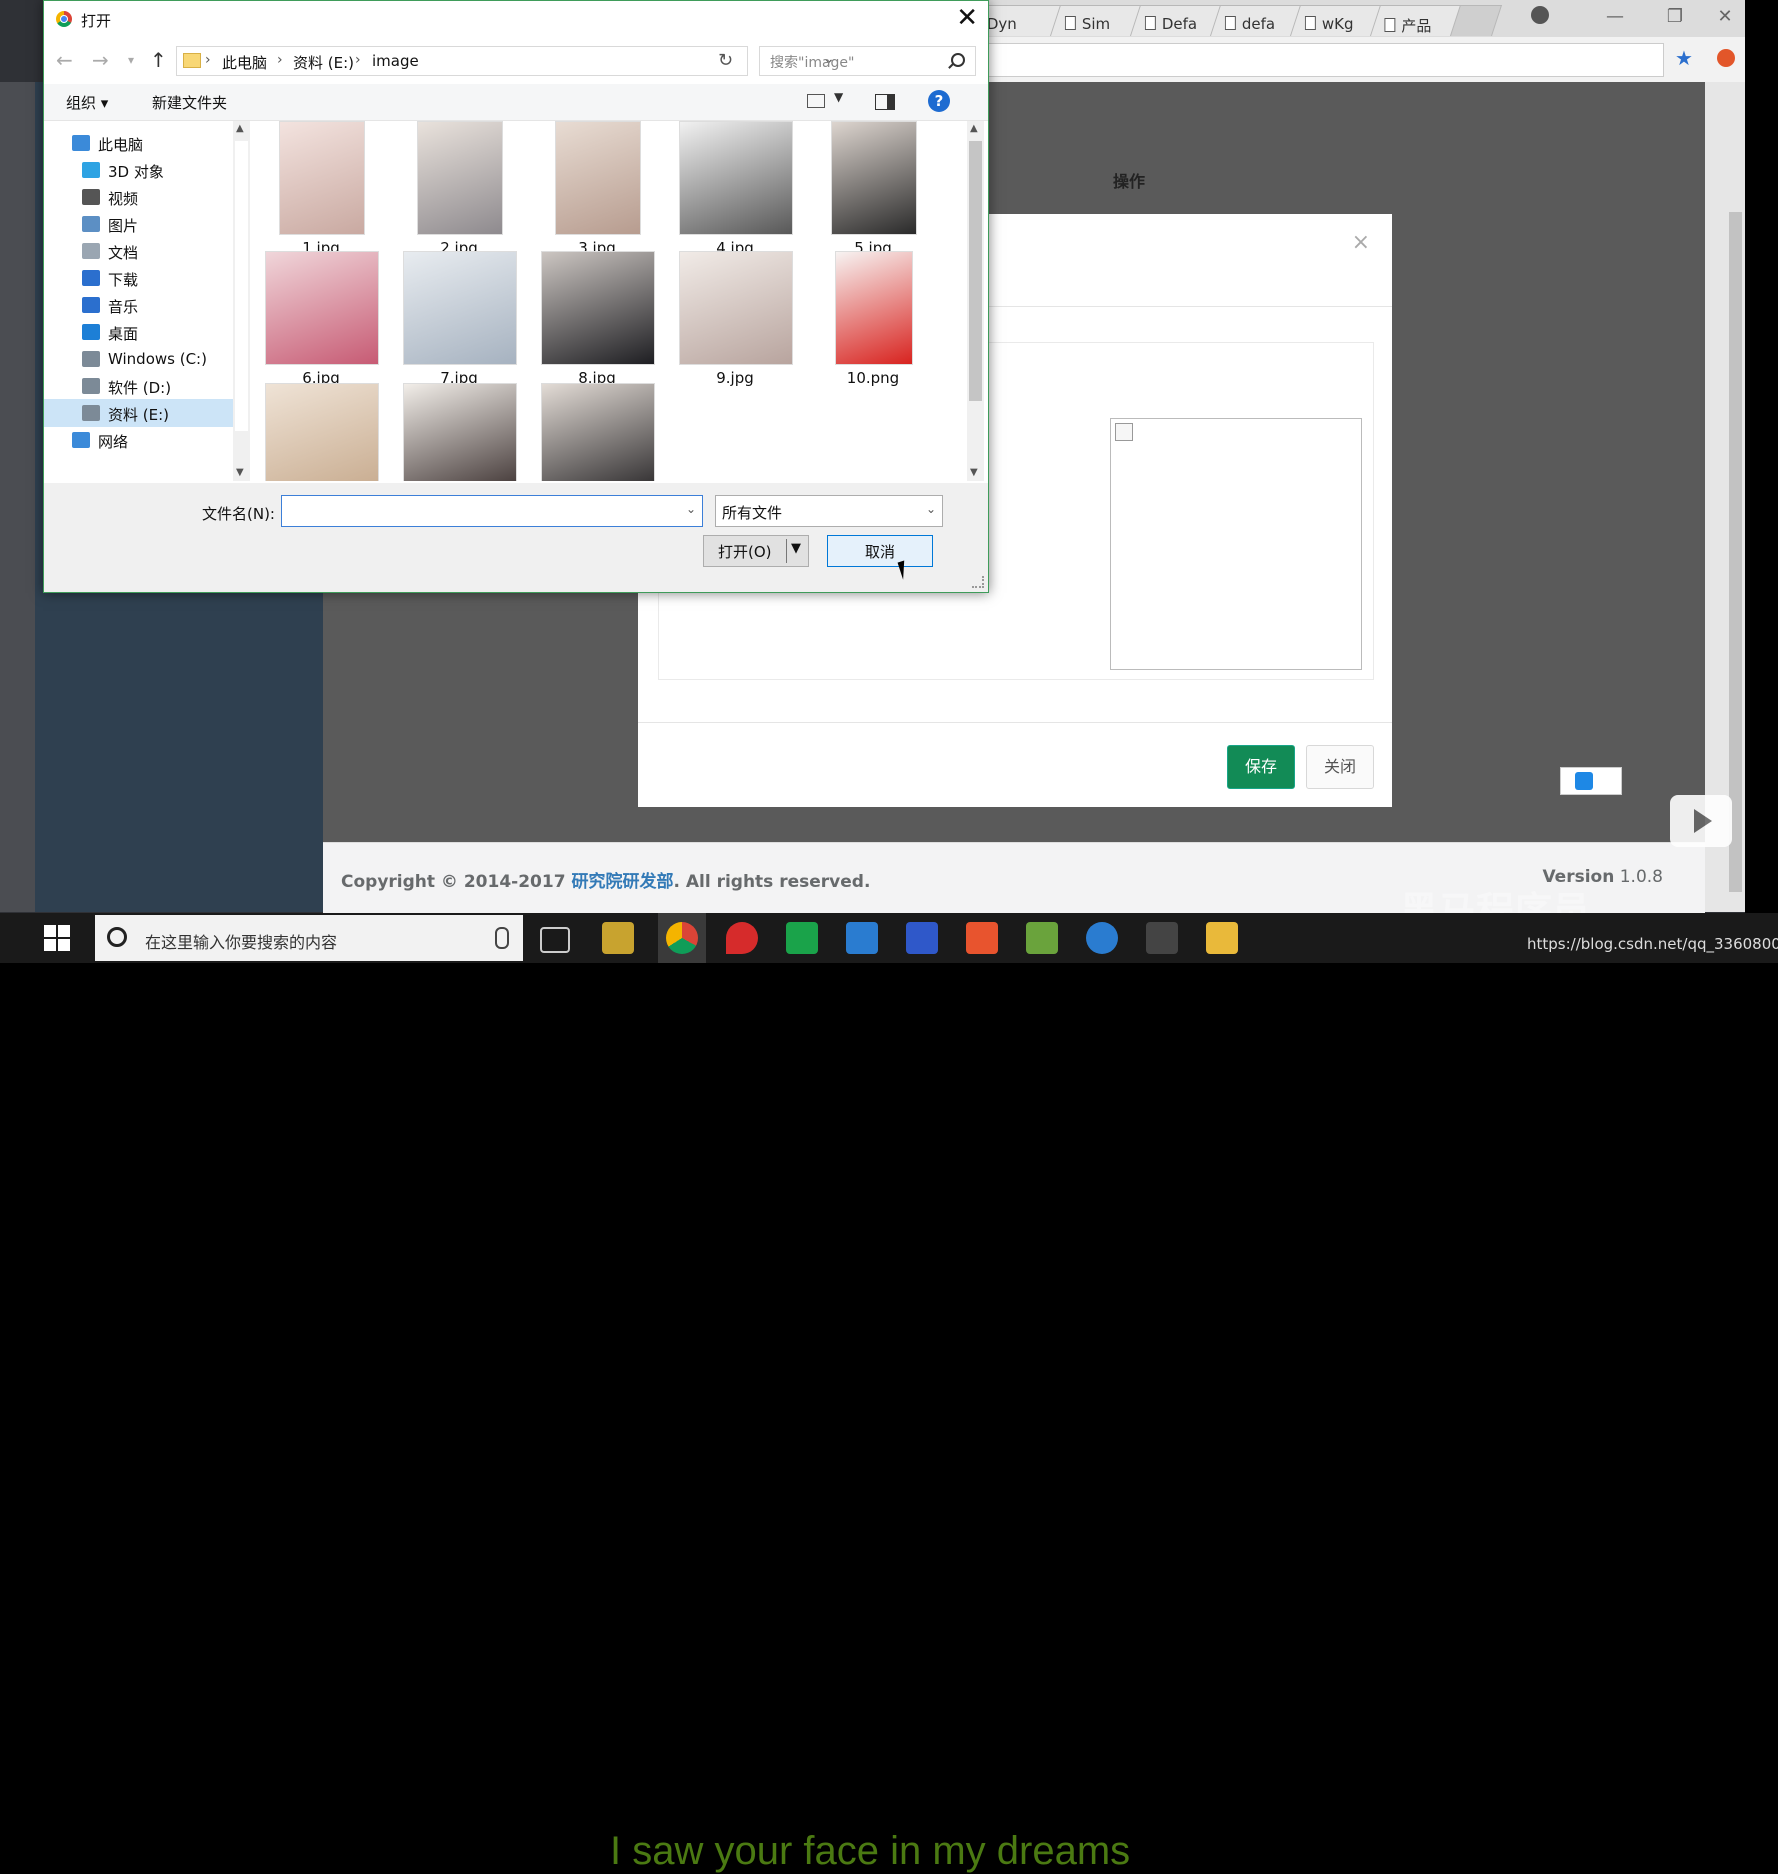  What do you see at coordinates (138, 197) in the screenshot?
I see `nav-item: 视频` at bounding box center [138, 197].